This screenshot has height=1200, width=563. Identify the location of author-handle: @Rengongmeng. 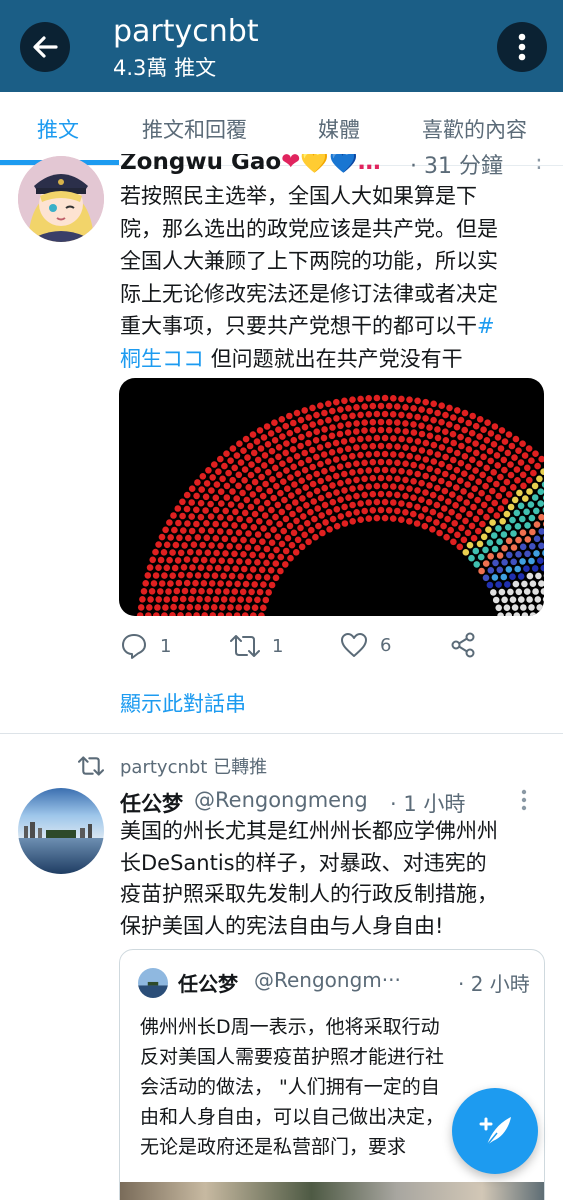
(281, 800).